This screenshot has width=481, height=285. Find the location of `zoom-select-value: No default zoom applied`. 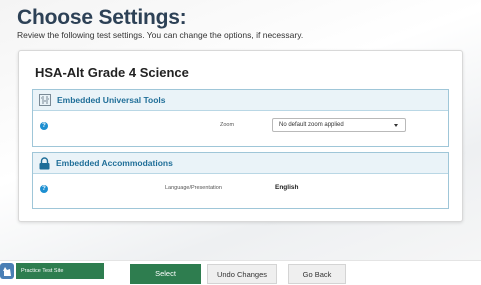

zoom-select-value: No default zoom applied is located at coordinates (311, 125).